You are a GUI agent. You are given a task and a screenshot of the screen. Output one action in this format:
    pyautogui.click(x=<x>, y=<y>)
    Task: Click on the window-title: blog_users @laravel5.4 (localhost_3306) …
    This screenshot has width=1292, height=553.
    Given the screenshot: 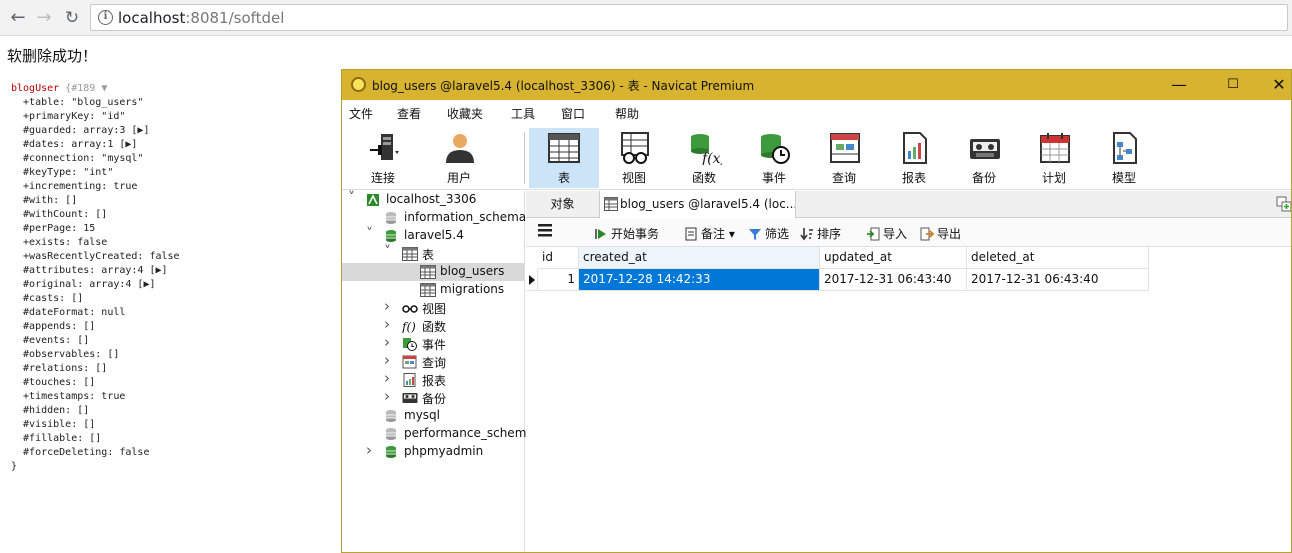 What is the action you would take?
    pyautogui.click(x=563, y=86)
    